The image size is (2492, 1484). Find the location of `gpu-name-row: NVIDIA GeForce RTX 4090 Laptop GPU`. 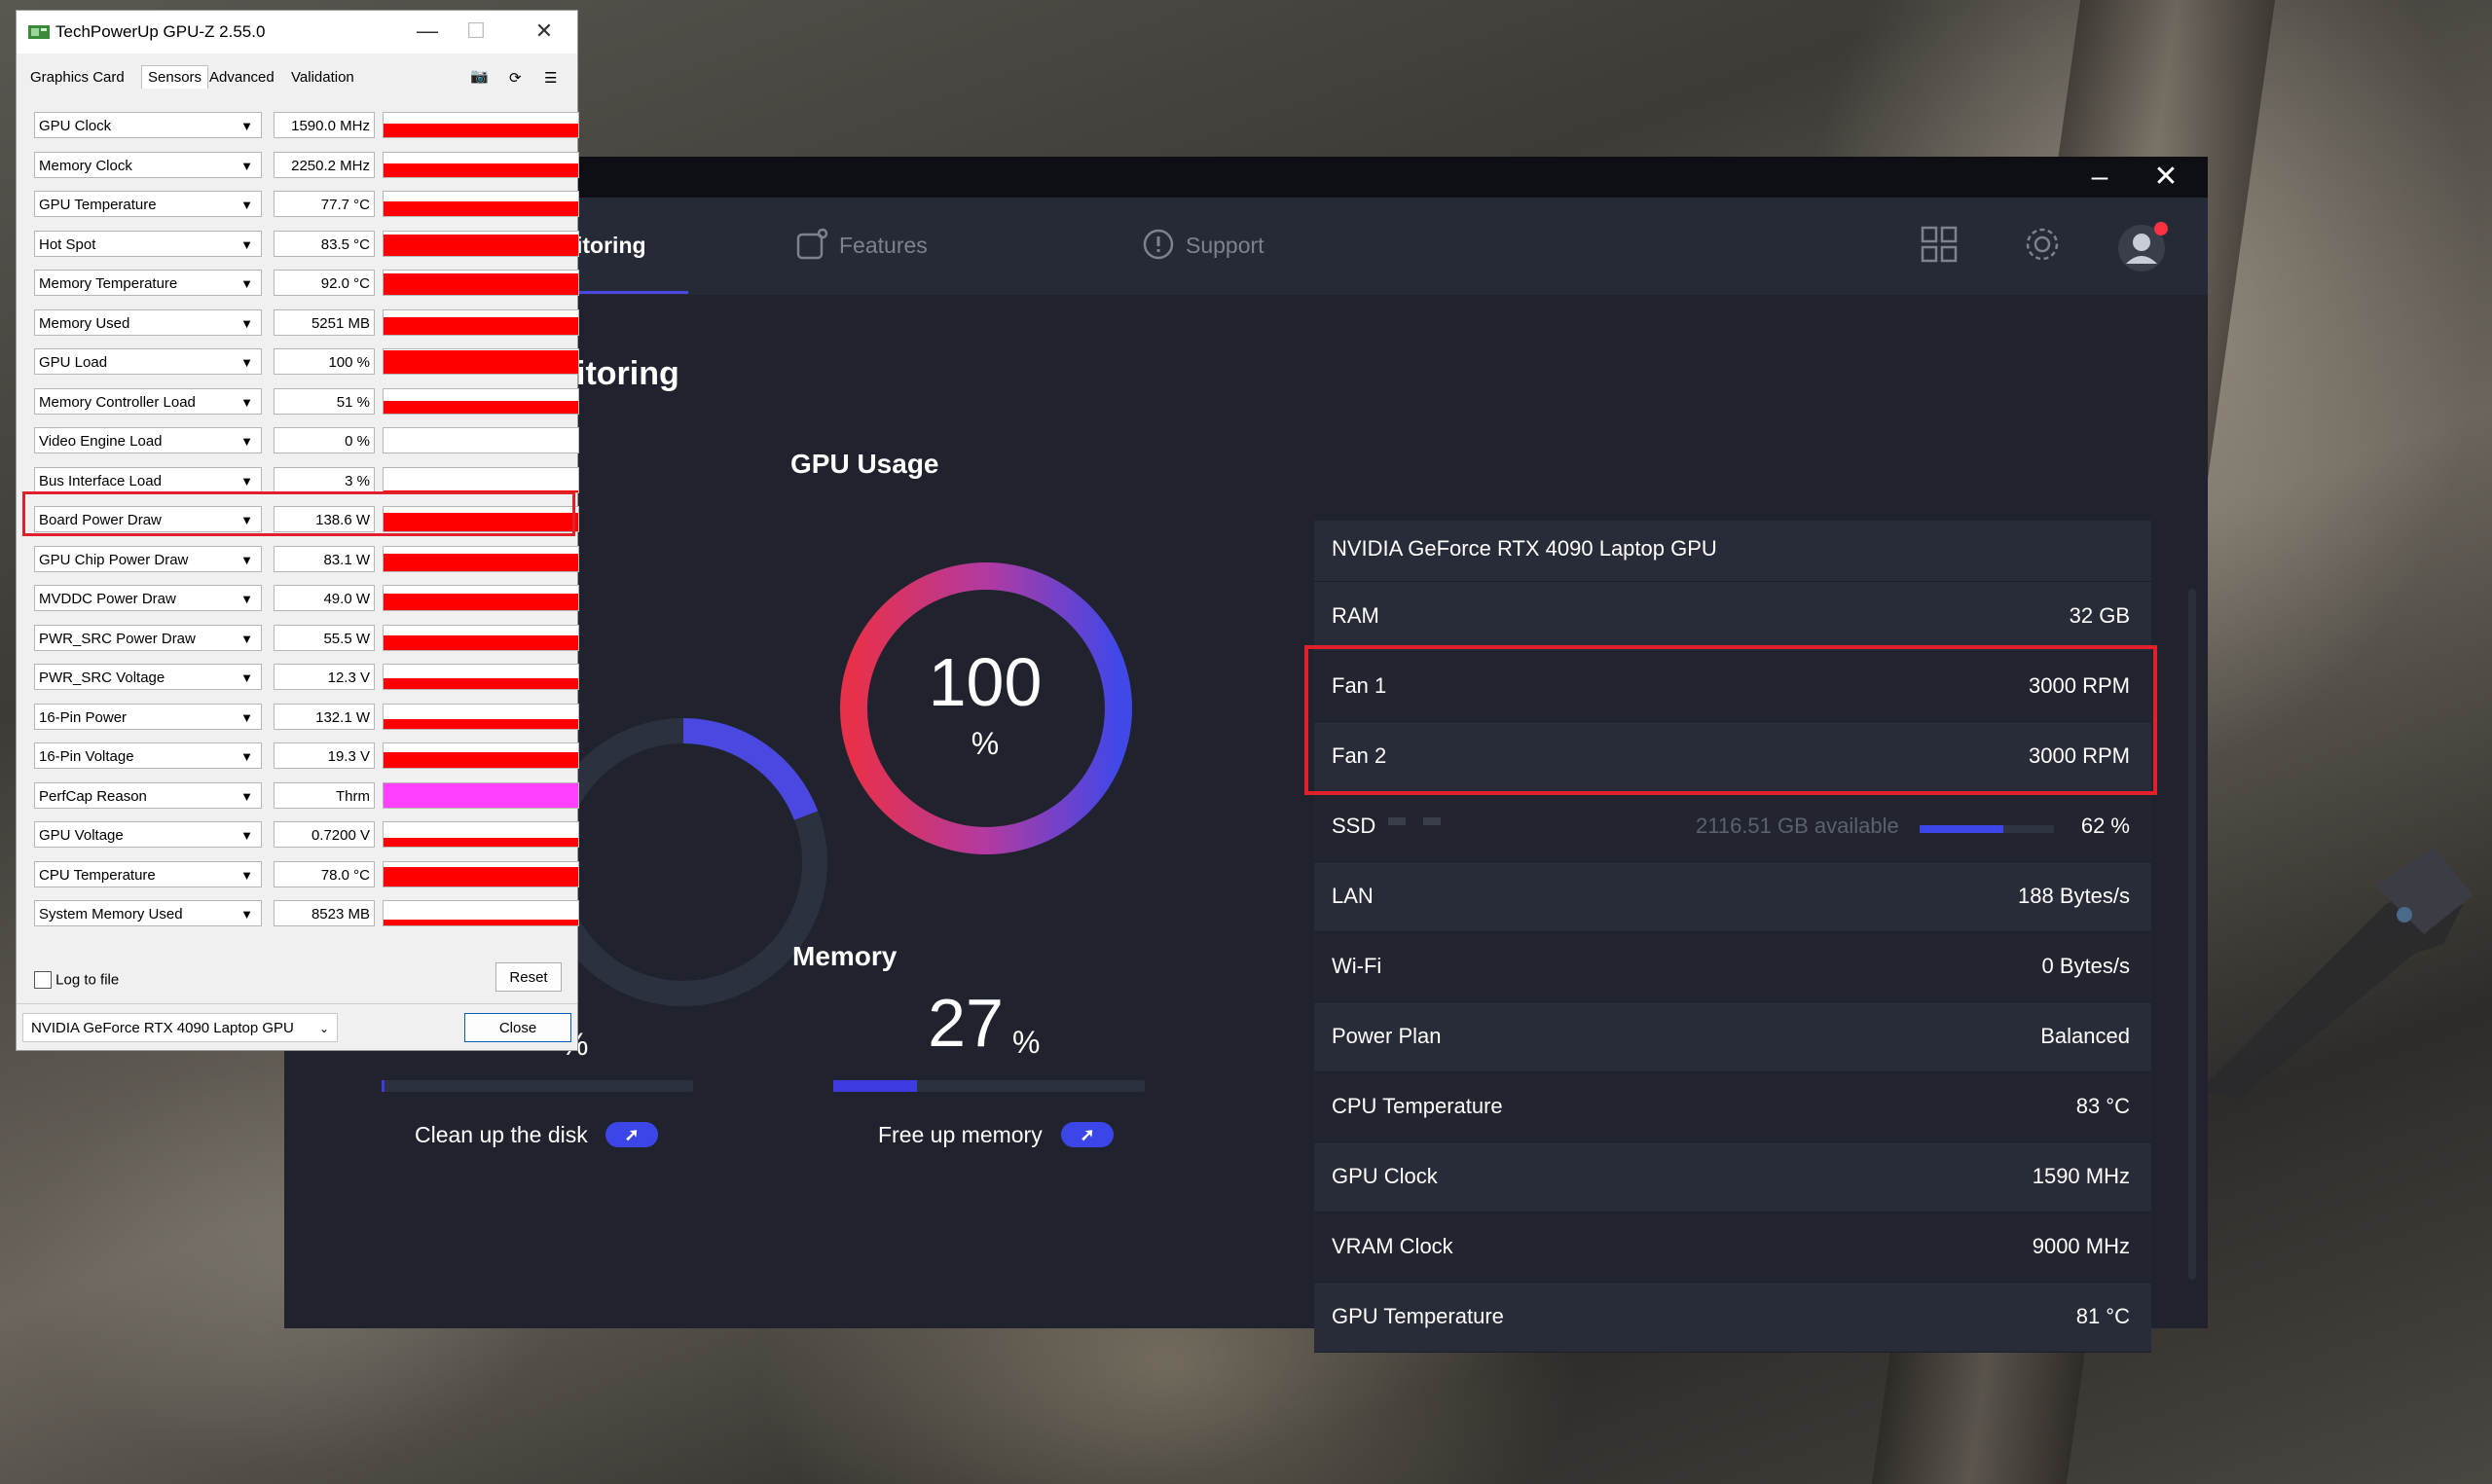

gpu-name-row: NVIDIA GeForce RTX 4090 Laptop GPU is located at coordinates (1732, 552).